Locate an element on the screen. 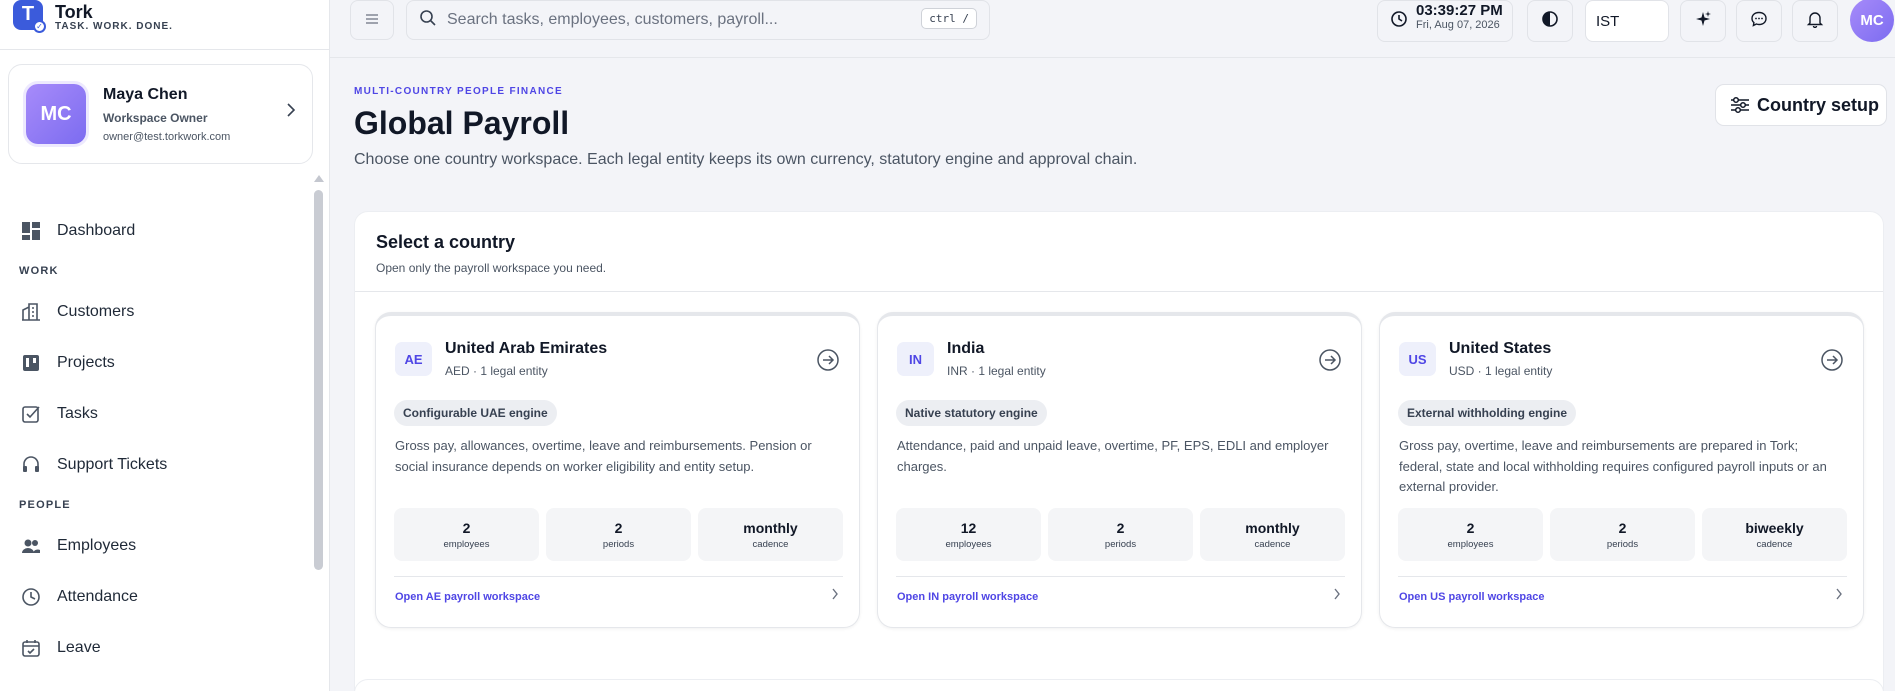 Image resolution: width=1895 pixels, height=691 pixels. profile-role: Workspace Owner is located at coordinates (155, 117).